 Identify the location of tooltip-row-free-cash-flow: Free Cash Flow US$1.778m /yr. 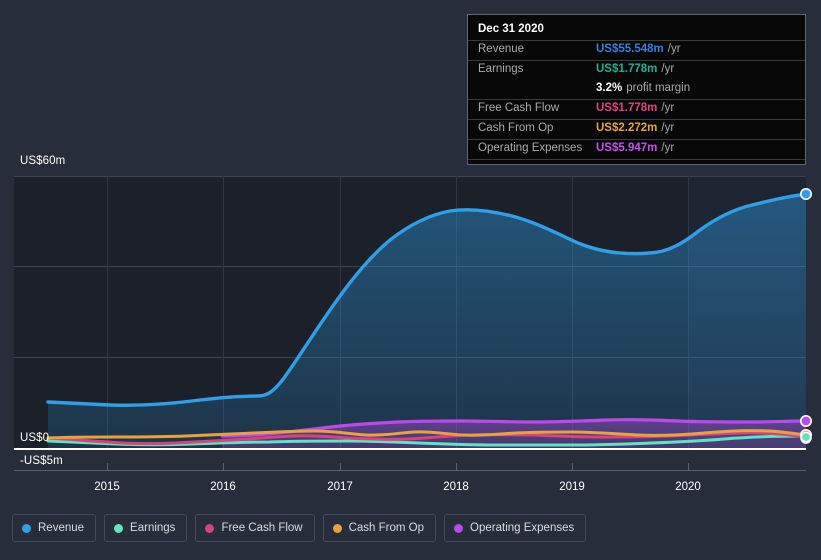
(636, 109).